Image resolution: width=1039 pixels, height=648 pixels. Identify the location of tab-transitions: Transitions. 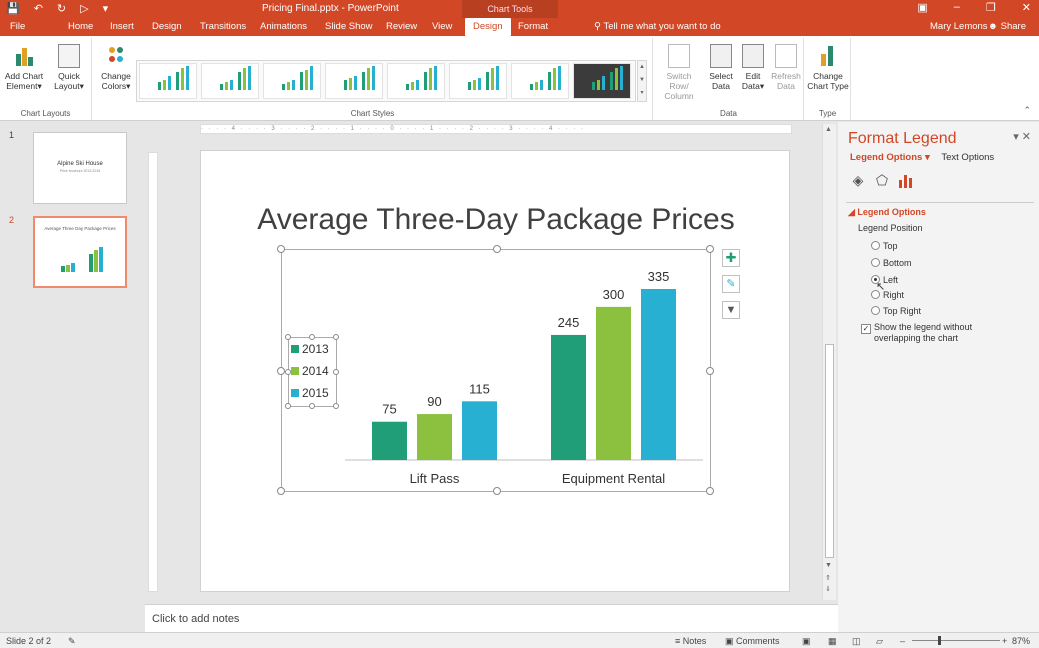
(223, 26).